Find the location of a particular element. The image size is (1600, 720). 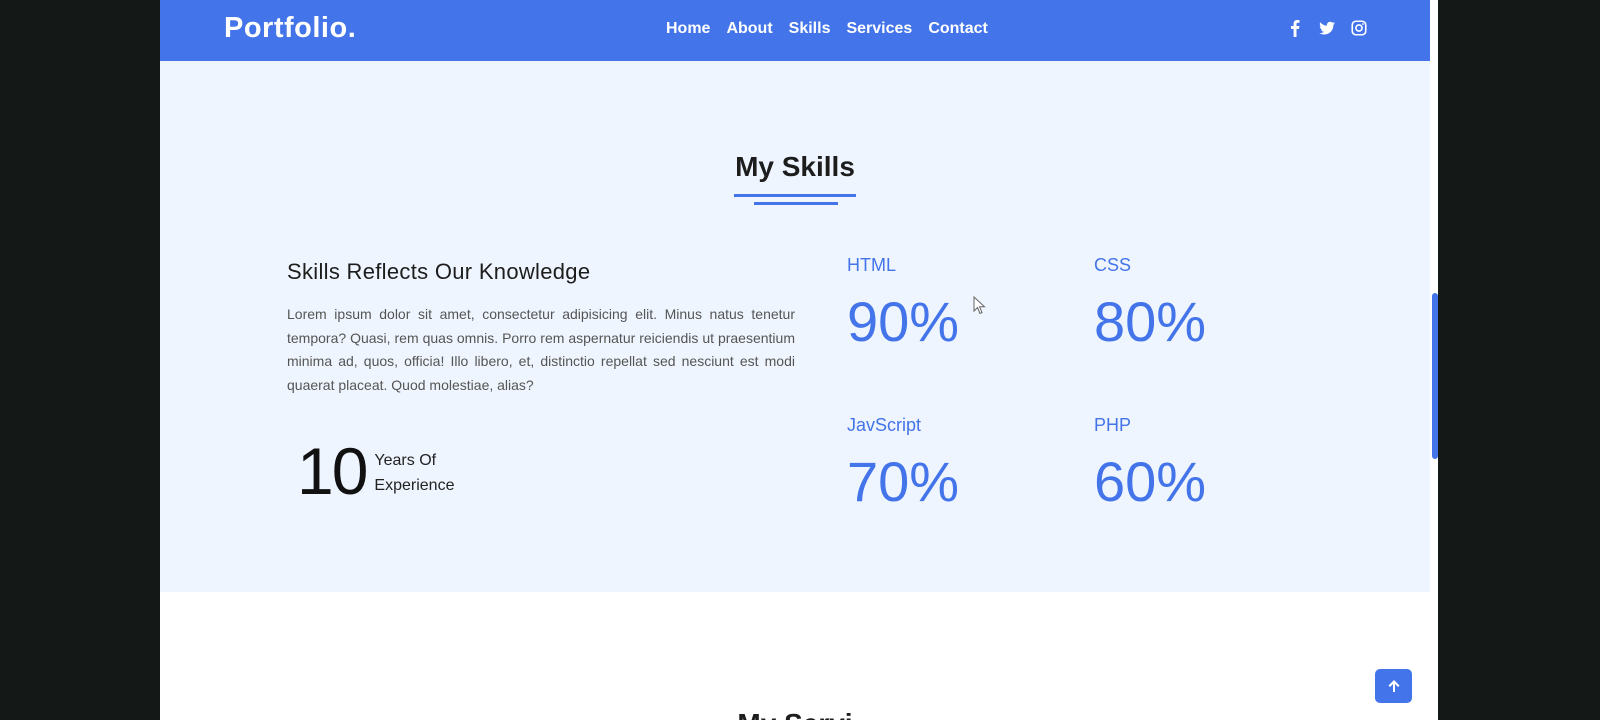

skill-name: PHP is located at coordinates (1113, 425).